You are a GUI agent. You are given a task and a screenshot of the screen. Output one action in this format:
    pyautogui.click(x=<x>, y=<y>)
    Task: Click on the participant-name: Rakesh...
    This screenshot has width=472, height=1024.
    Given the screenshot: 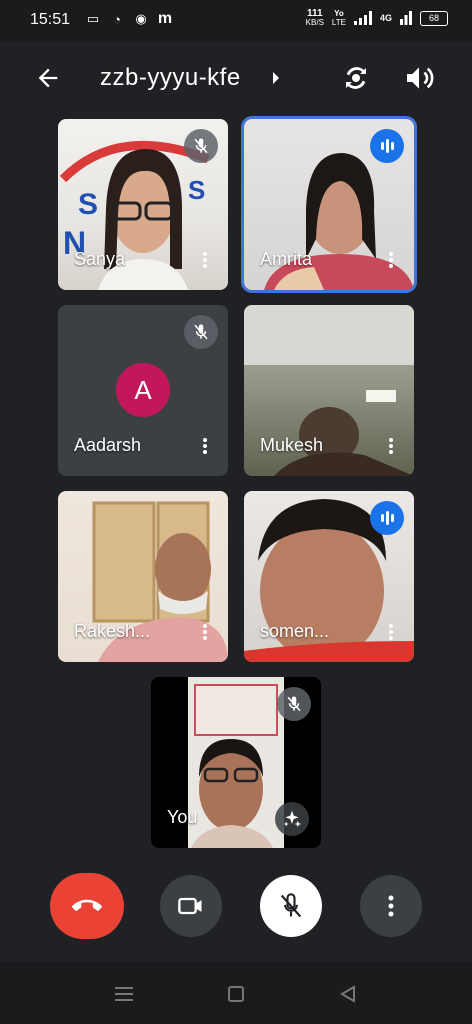 What is the action you would take?
    pyautogui.click(x=112, y=631)
    